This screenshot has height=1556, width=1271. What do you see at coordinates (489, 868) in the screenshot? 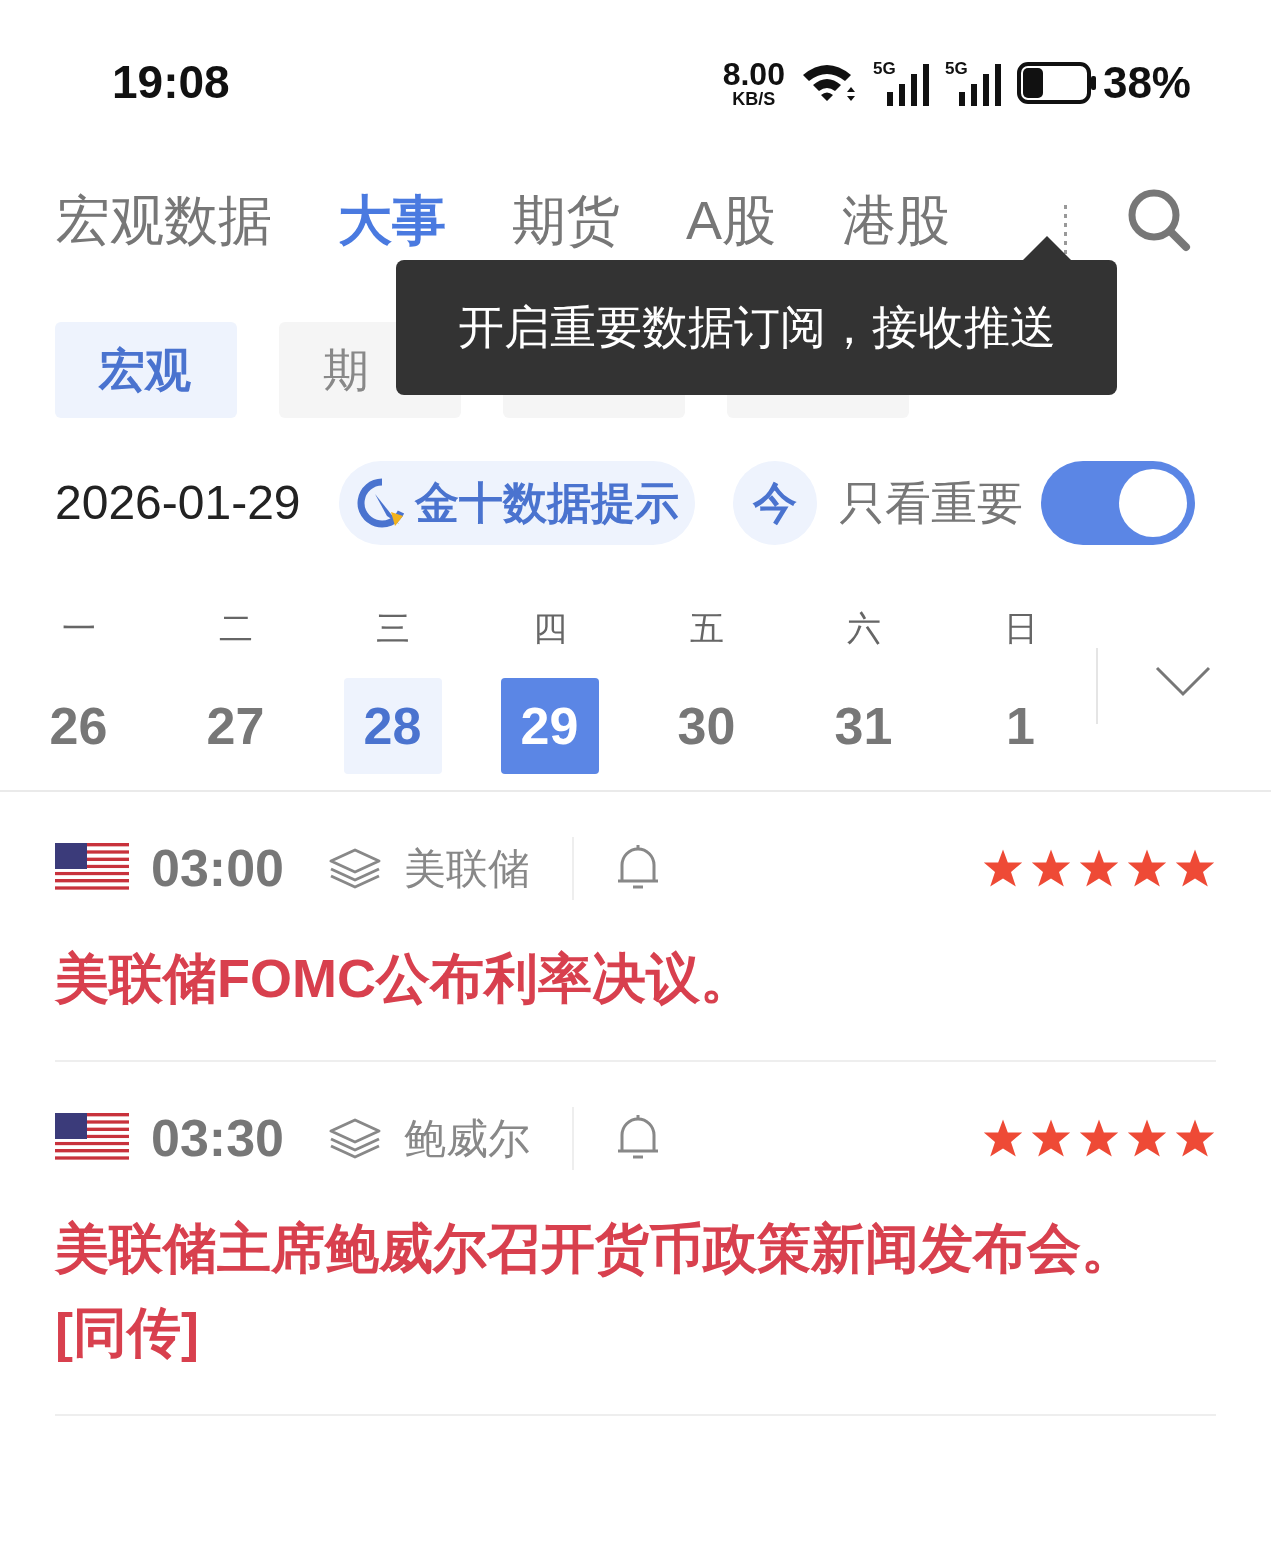
I see `event-source: 美联储` at bounding box center [489, 868].